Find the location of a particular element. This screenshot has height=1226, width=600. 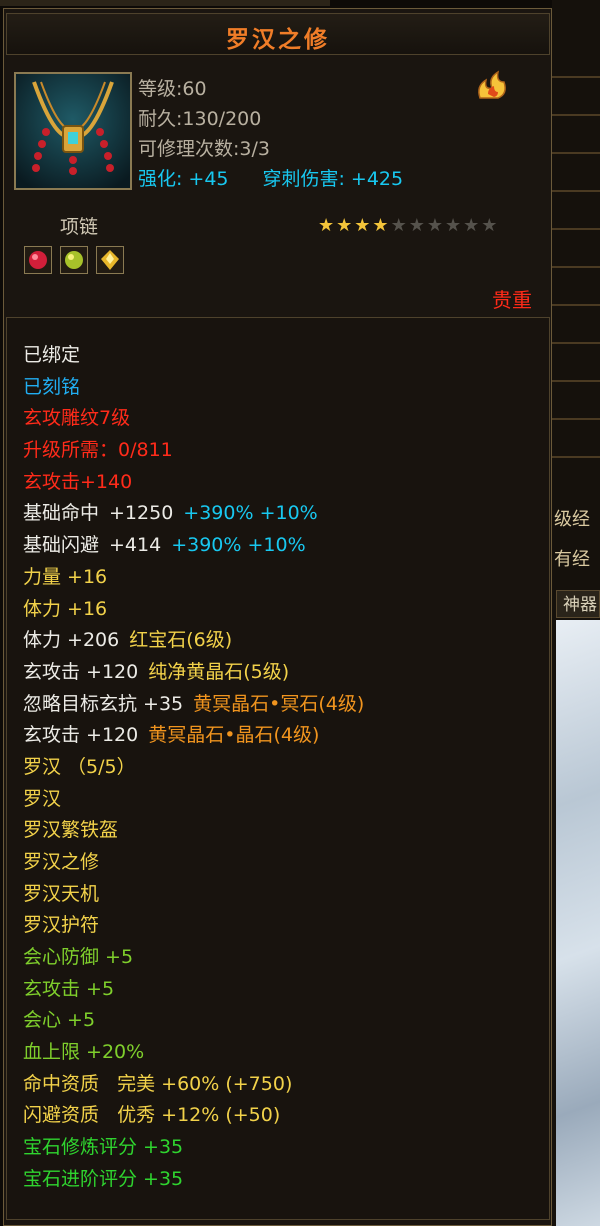

set-name: 罗汉 （5/5） is located at coordinates (79, 767).